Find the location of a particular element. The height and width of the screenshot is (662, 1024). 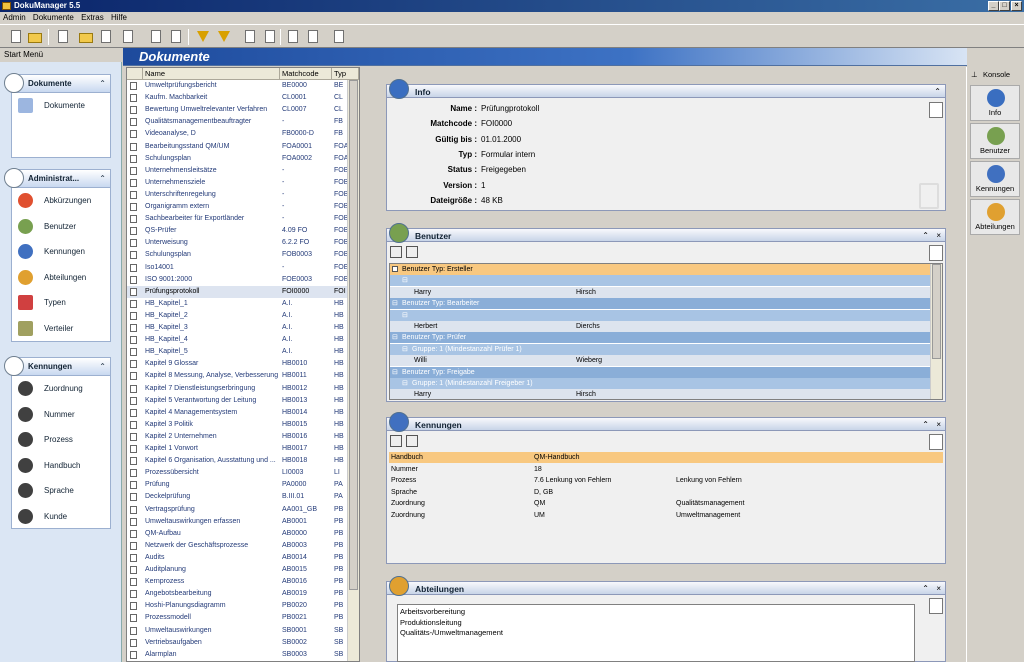

list-item: Unternehmensleitsätze - FOB is located at coordinates (237, 171).